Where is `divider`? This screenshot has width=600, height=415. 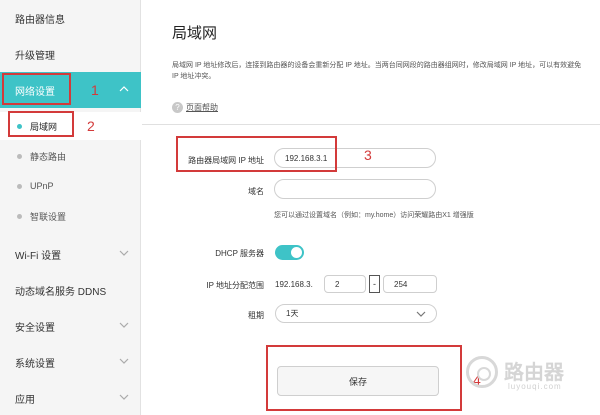
divider is located at coordinates (371, 124).